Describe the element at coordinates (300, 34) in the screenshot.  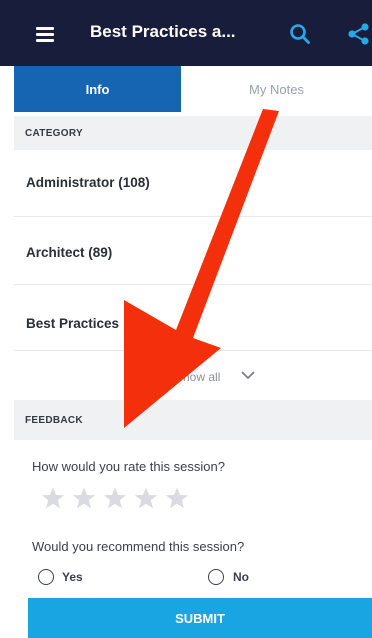
I see `search-icon` at that location.